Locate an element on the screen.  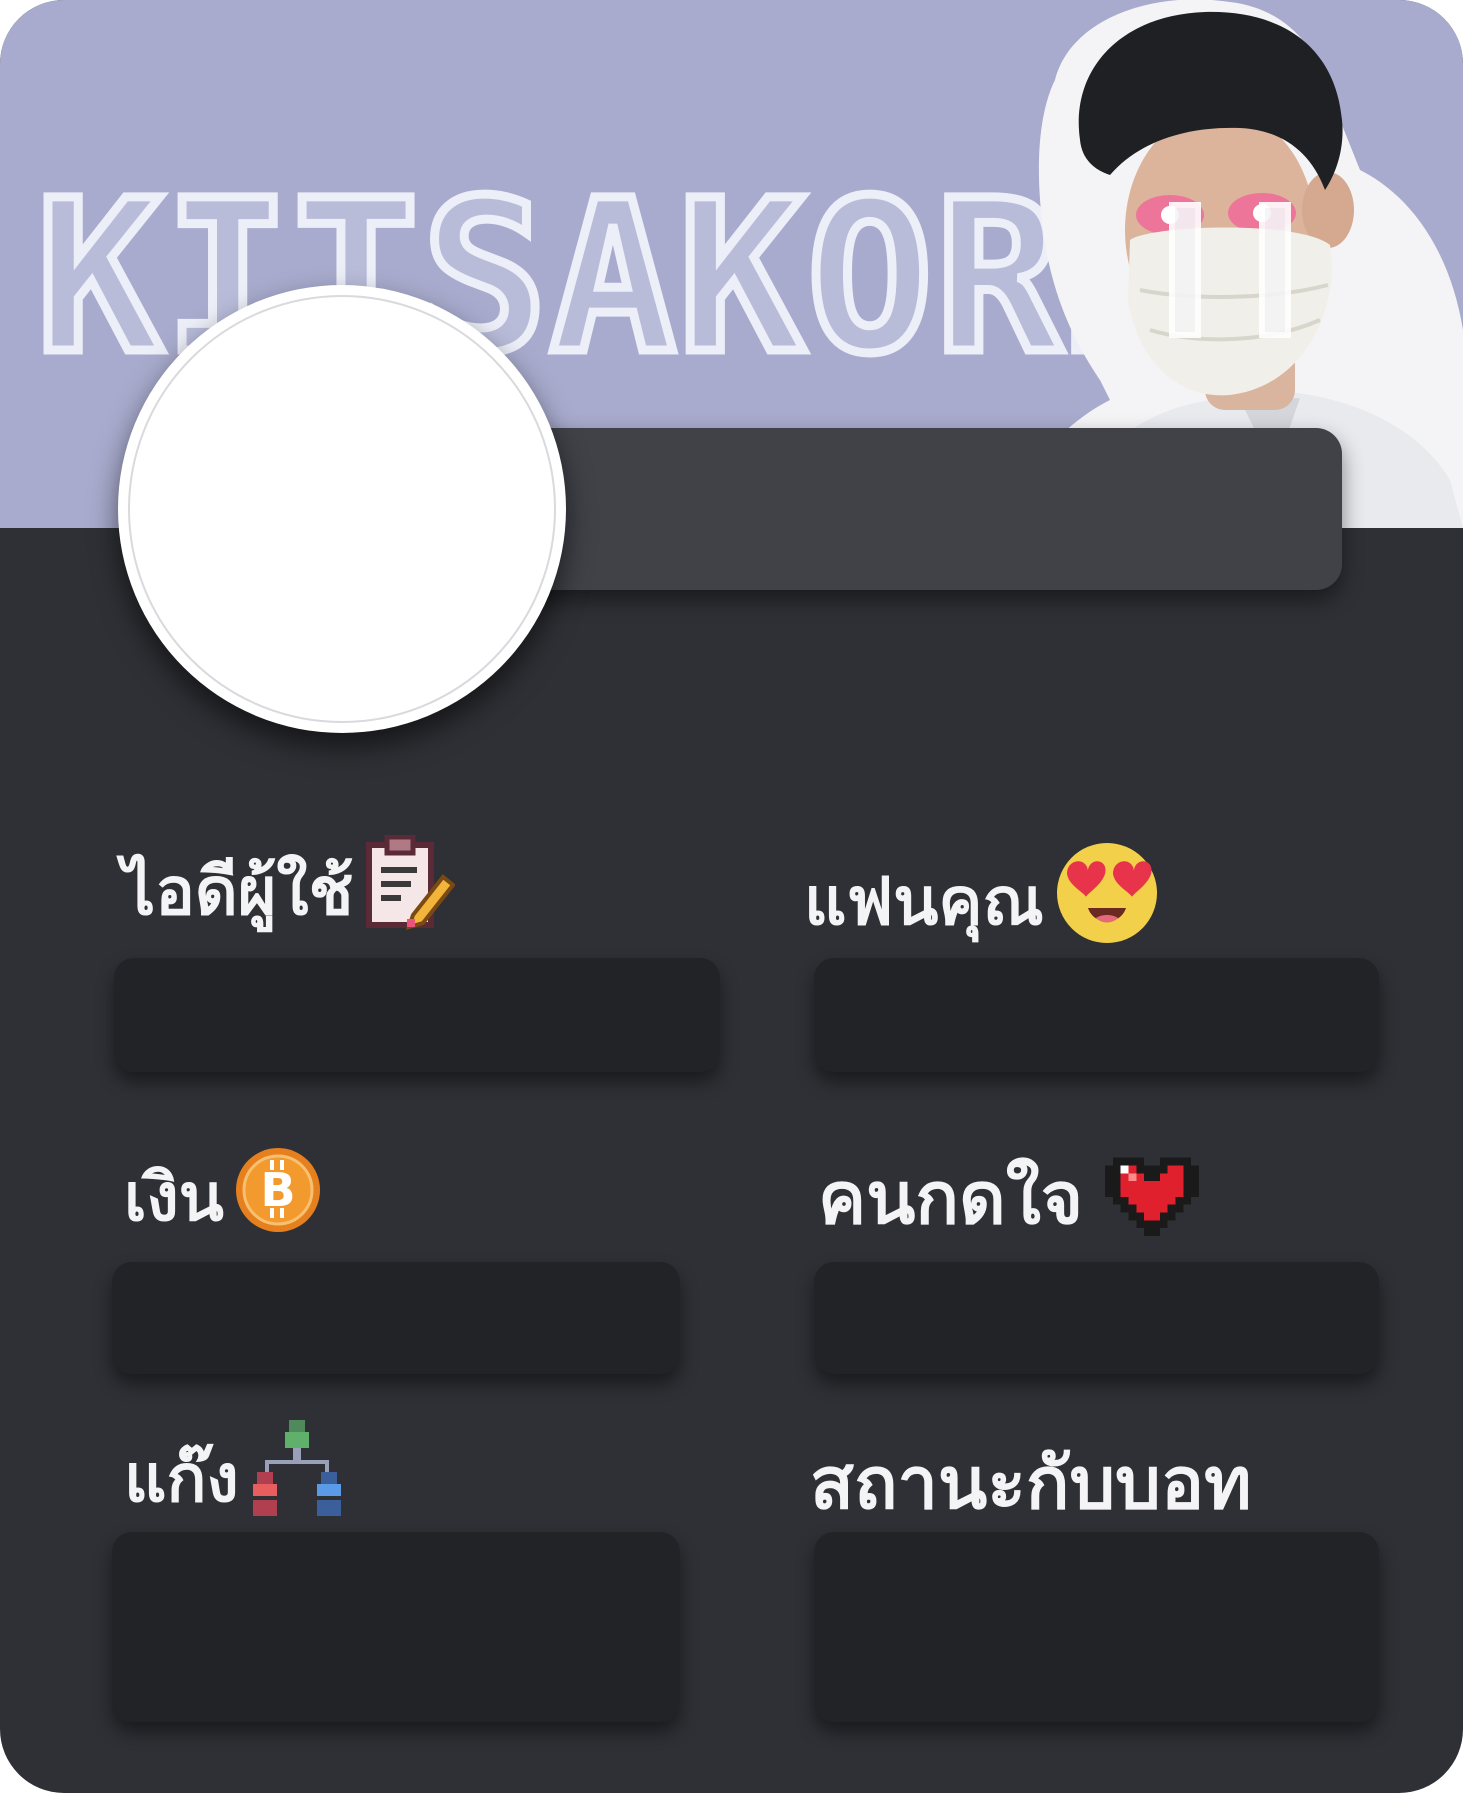
avatar is located at coordinates (342, 509).